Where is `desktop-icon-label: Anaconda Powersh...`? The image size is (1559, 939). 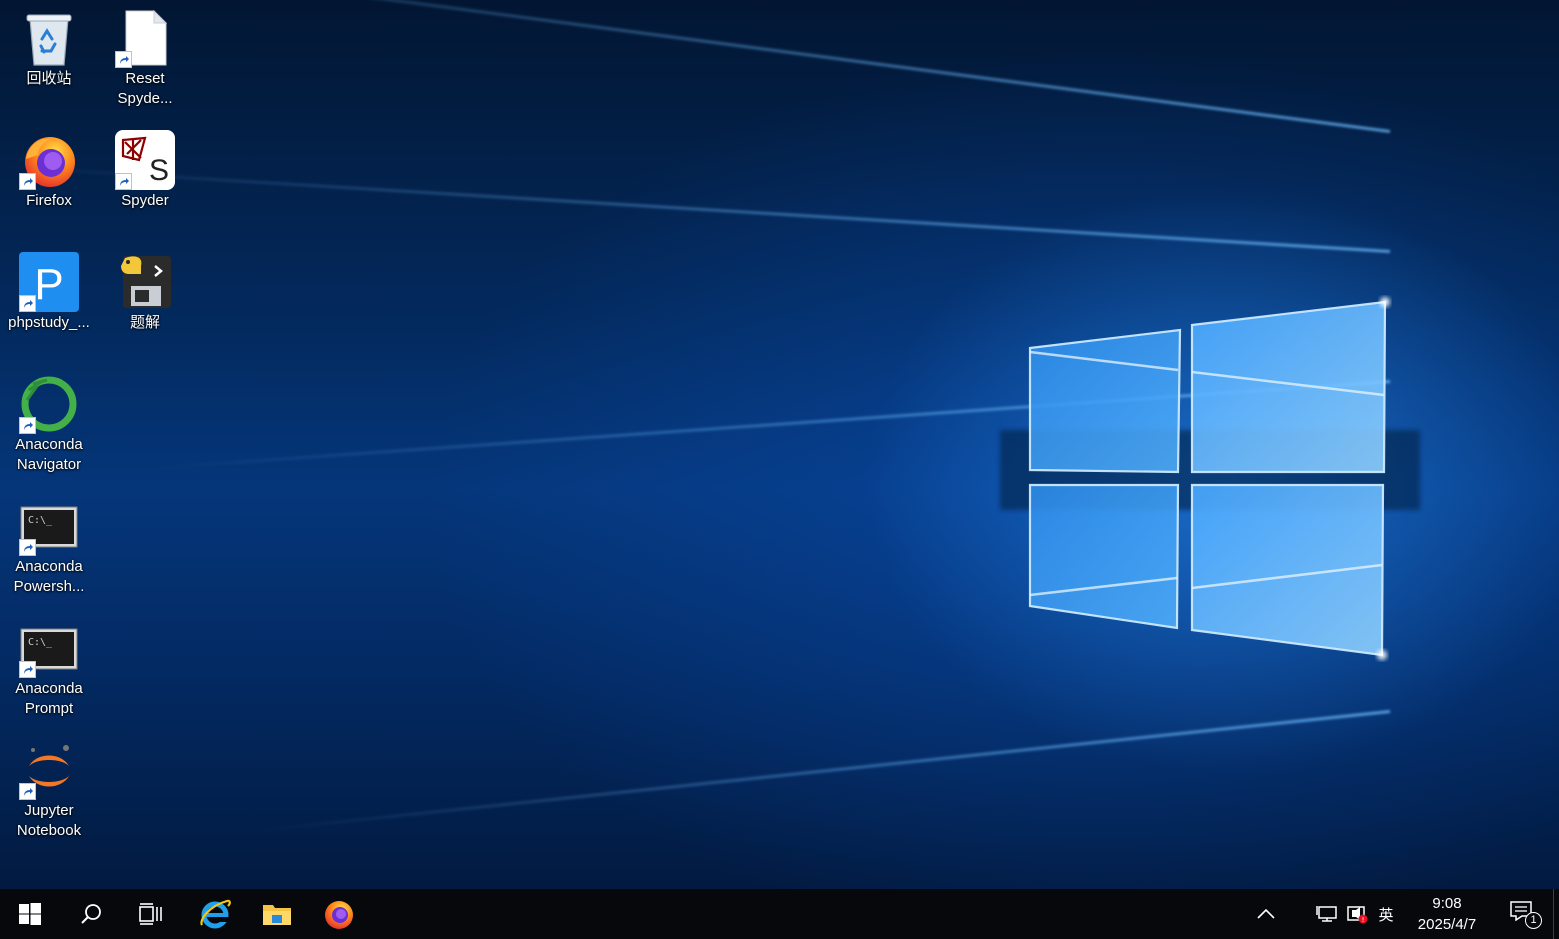
desktop-icon-label: Anaconda Powersh... is located at coordinates (49, 576).